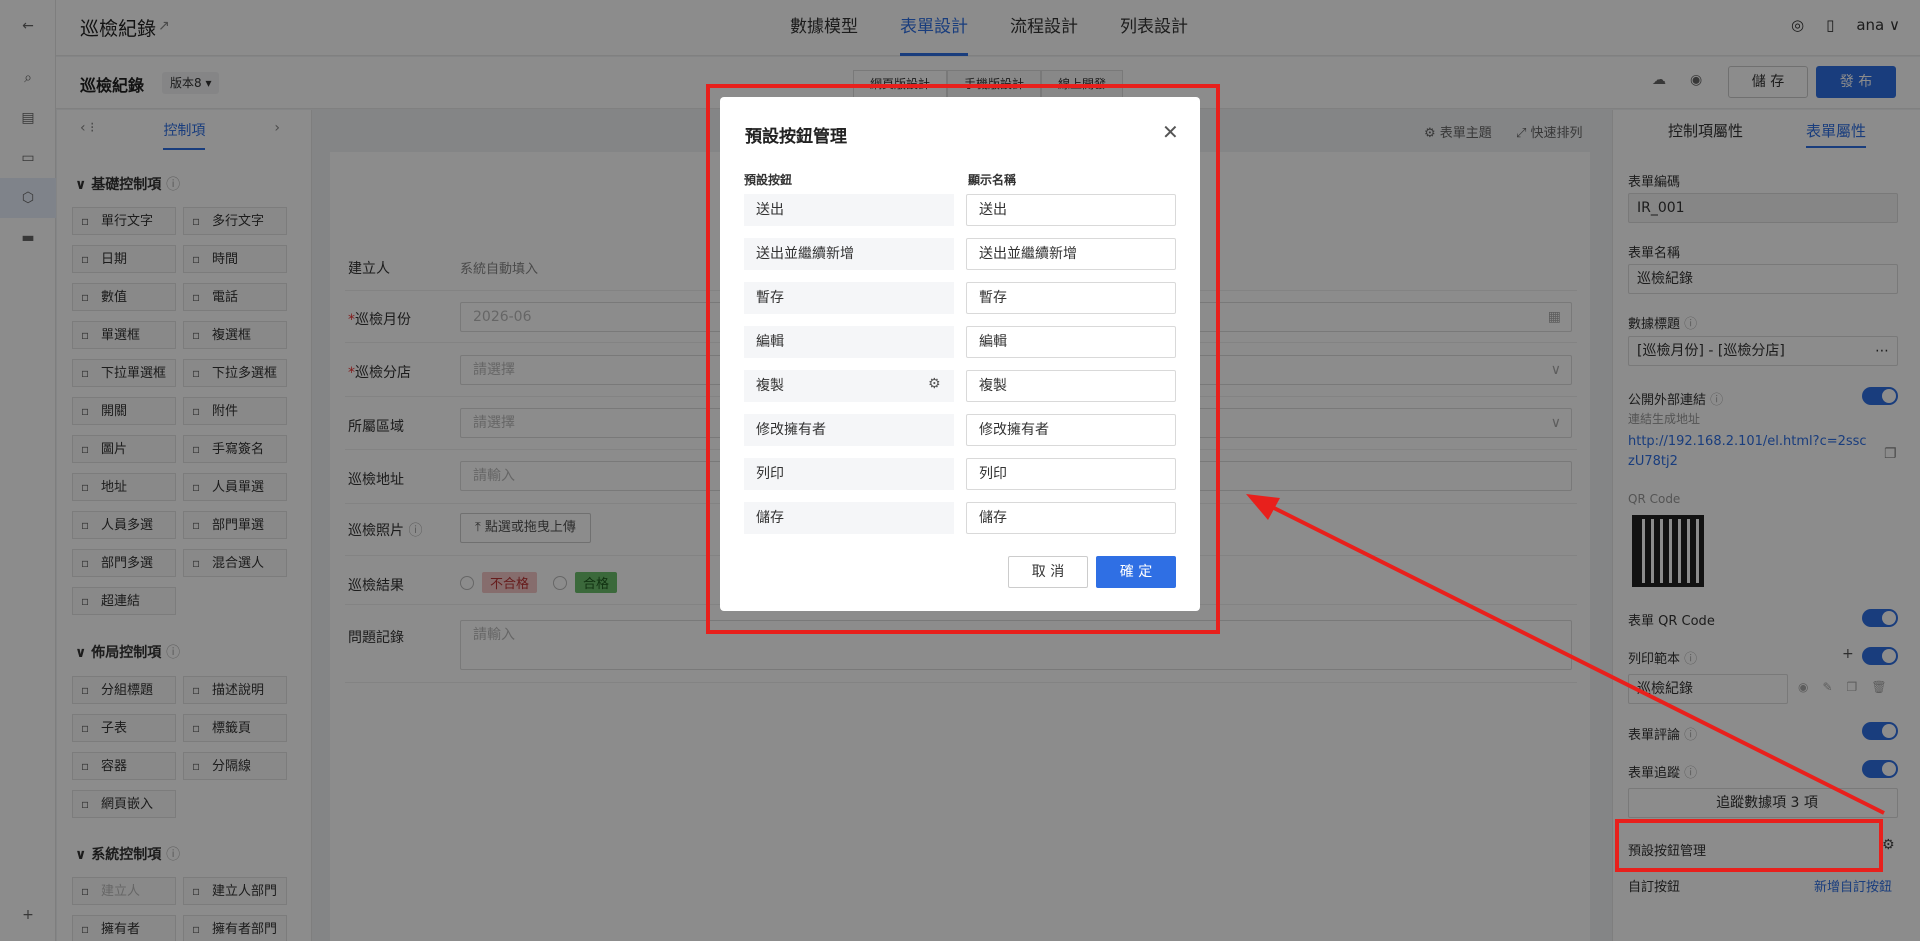 Image resolution: width=1920 pixels, height=941 pixels. What do you see at coordinates (849, 518) in the screenshot?
I see `default-button-name: 儲存` at bounding box center [849, 518].